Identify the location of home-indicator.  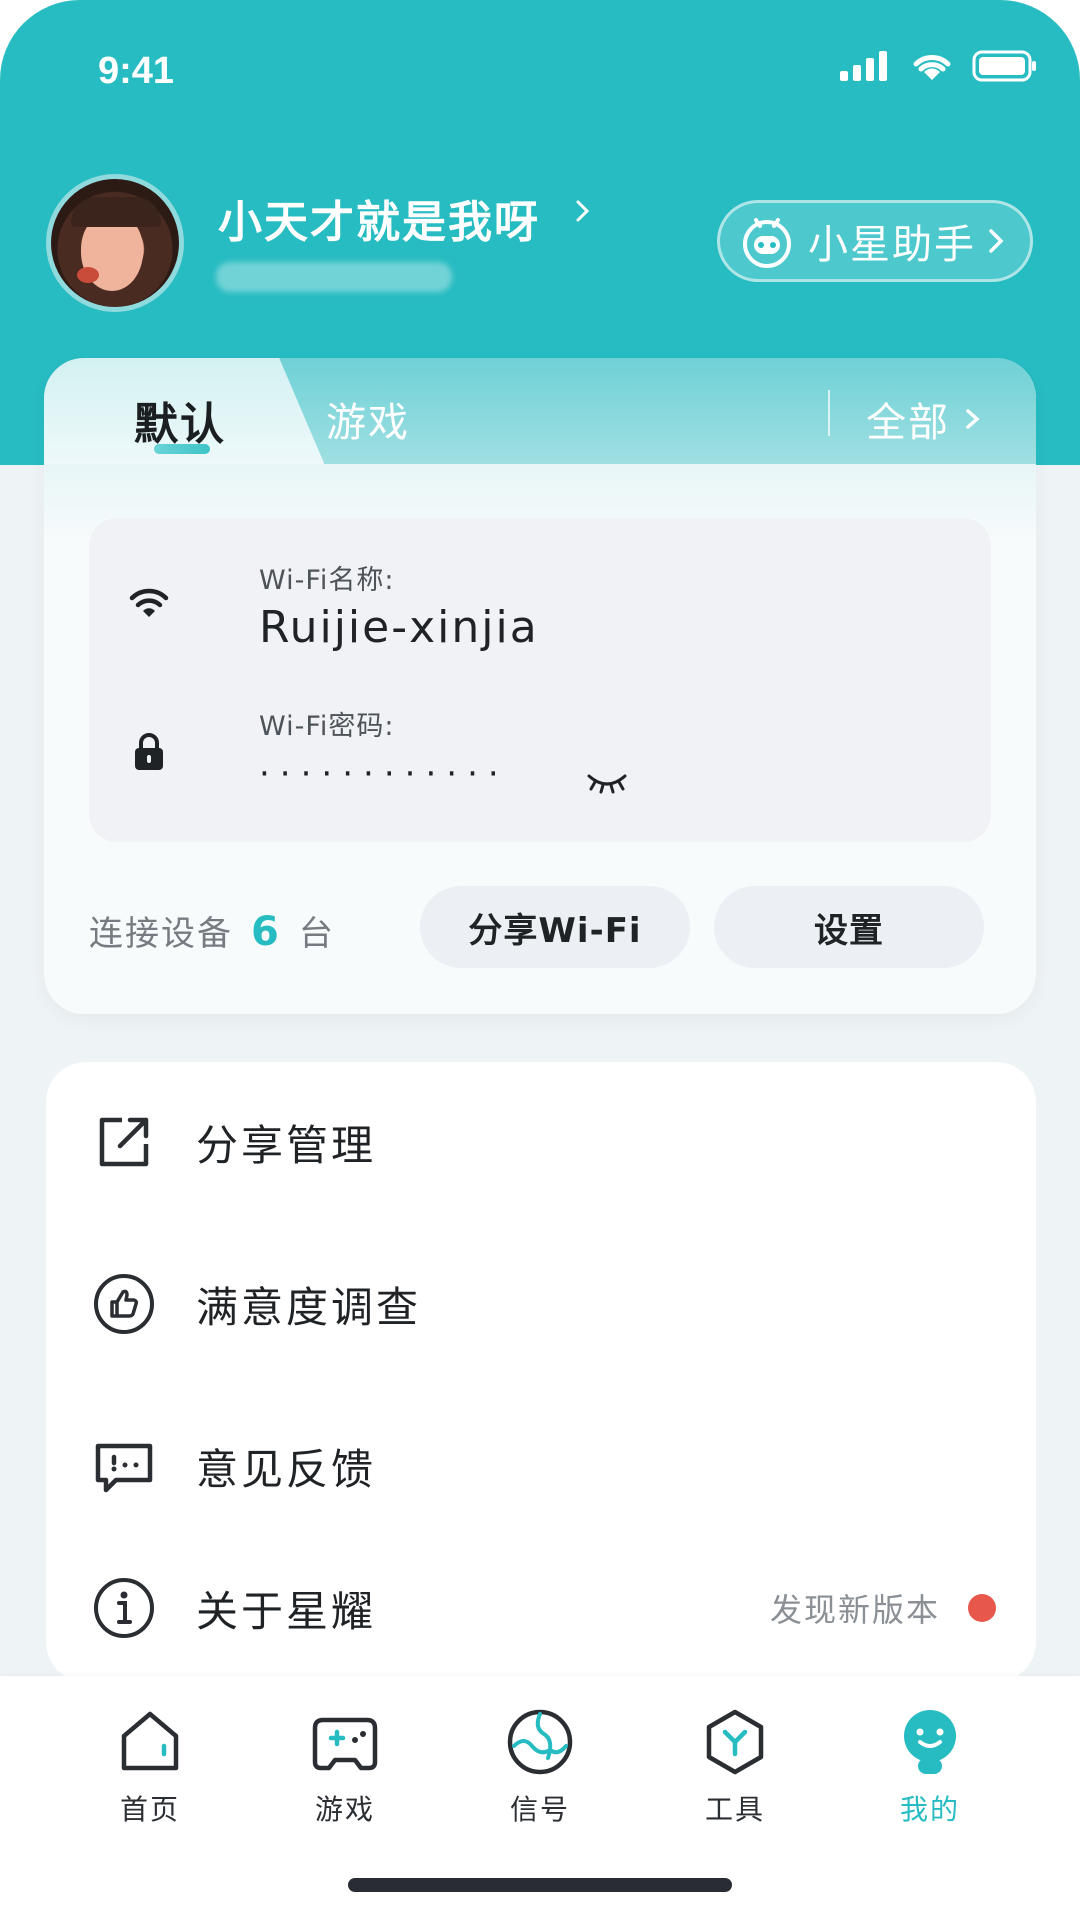
(540, 1885).